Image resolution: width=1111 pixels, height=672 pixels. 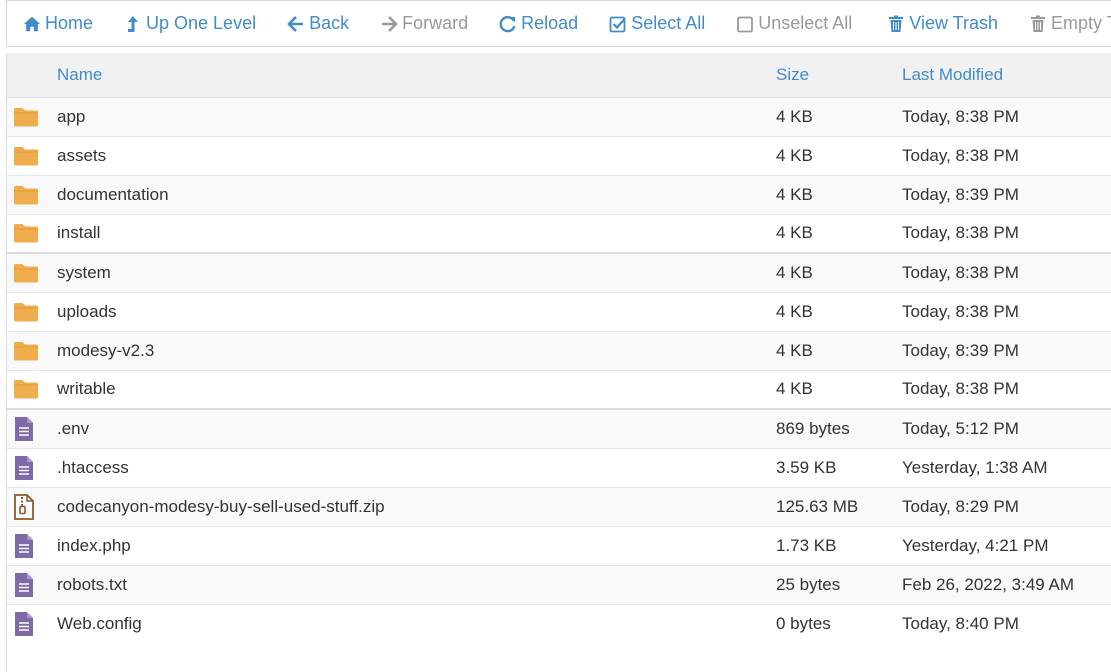 I want to click on table-header-row: Name Size Last Modified, so click(x=559, y=75).